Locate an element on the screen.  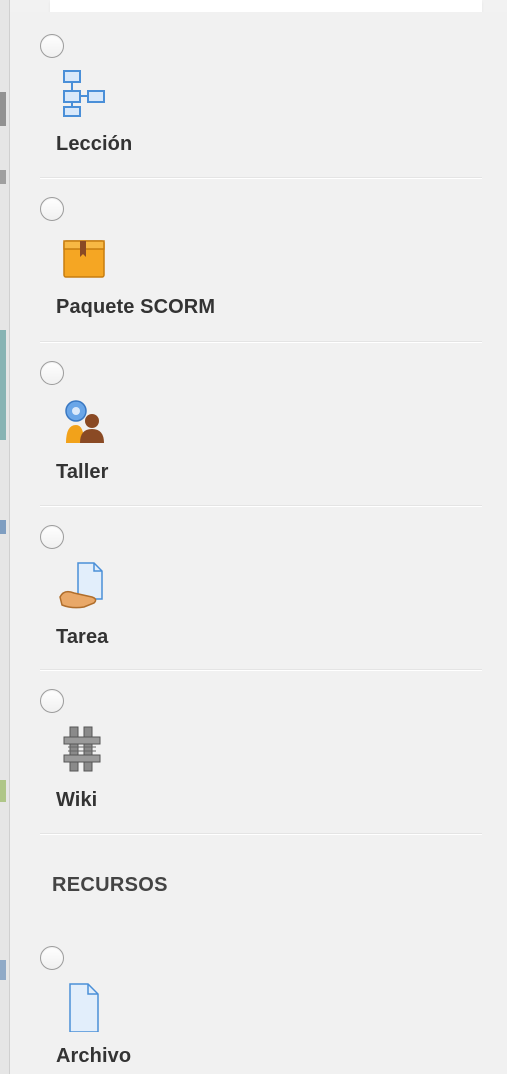
resource-label: Archivo is located at coordinates (94, 1056).